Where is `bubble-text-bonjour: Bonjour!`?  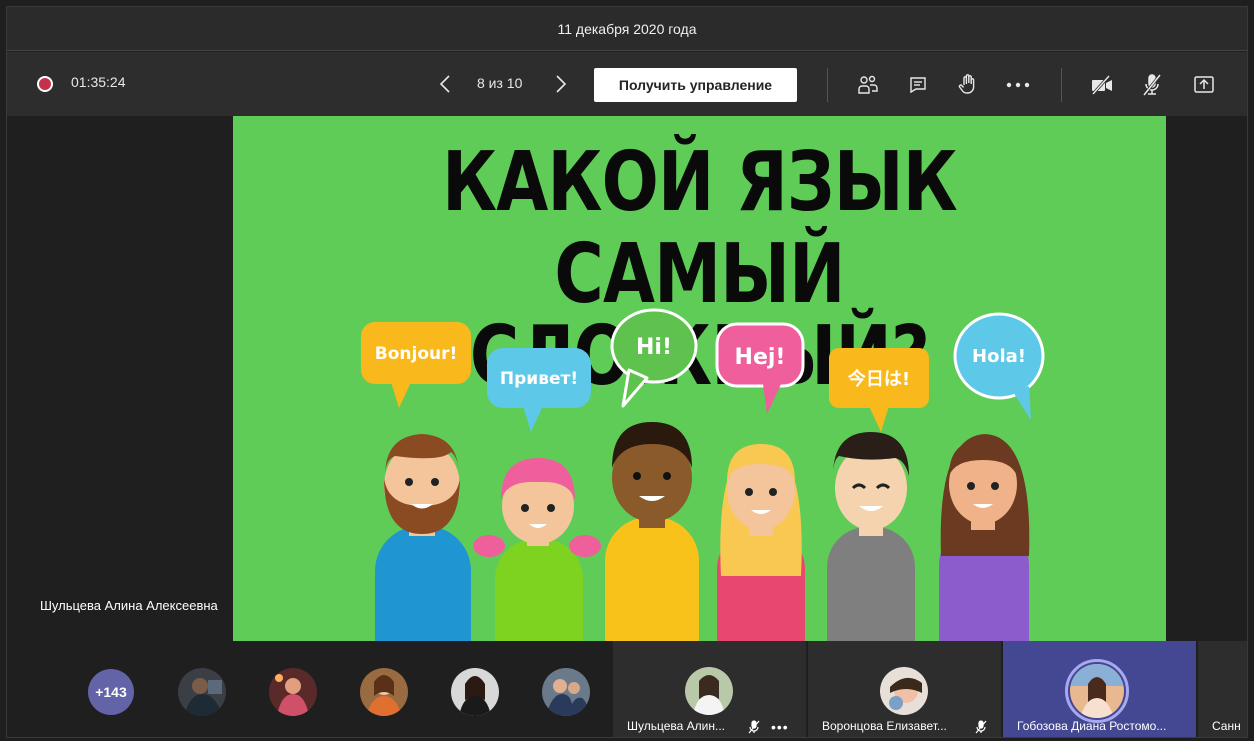 bubble-text-bonjour: Bonjour! is located at coordinates (416, 354).